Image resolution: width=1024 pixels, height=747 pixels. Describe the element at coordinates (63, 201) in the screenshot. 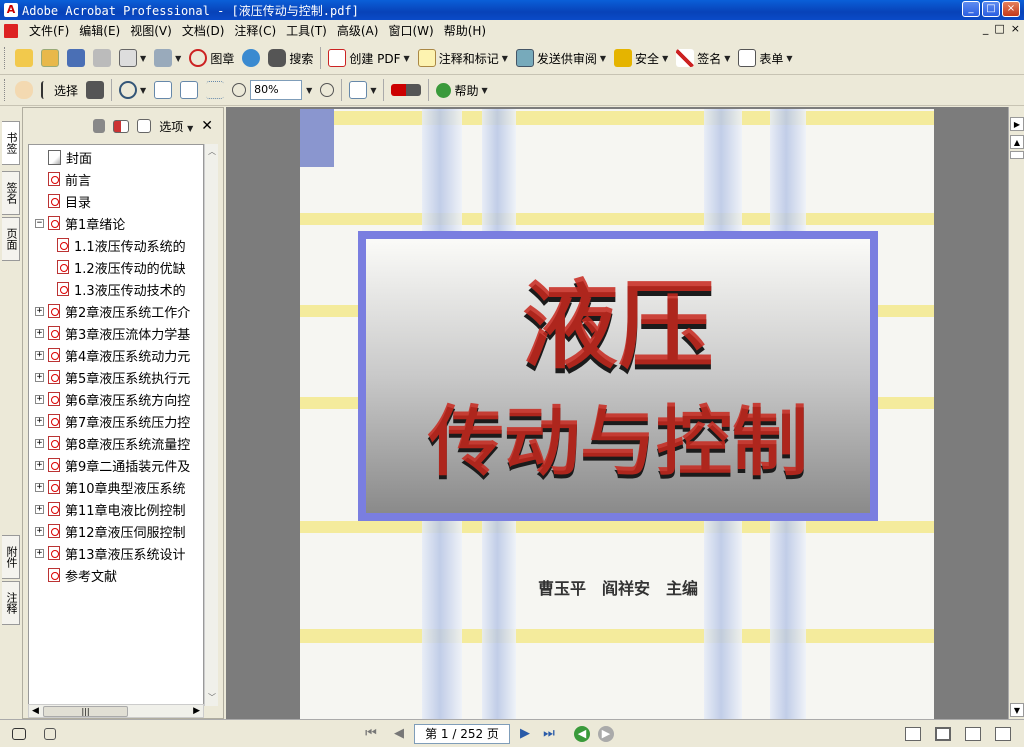

I see `bookmark-item: 目录` at that location.